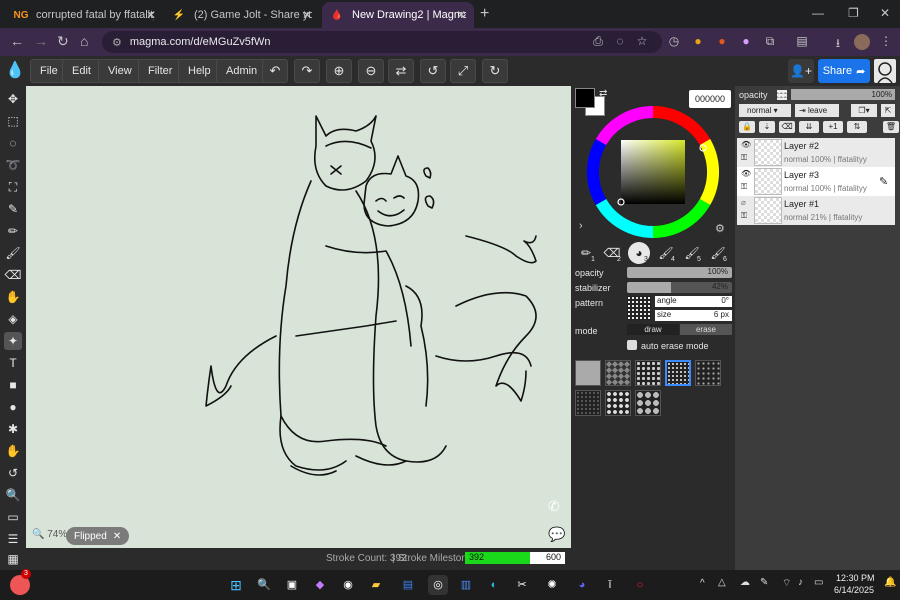 The height and width of the screenshot is (600, 900). Describe the element at coordinates (678, 373) in the screenshot. I see `pattern-dots-selected` at that location.